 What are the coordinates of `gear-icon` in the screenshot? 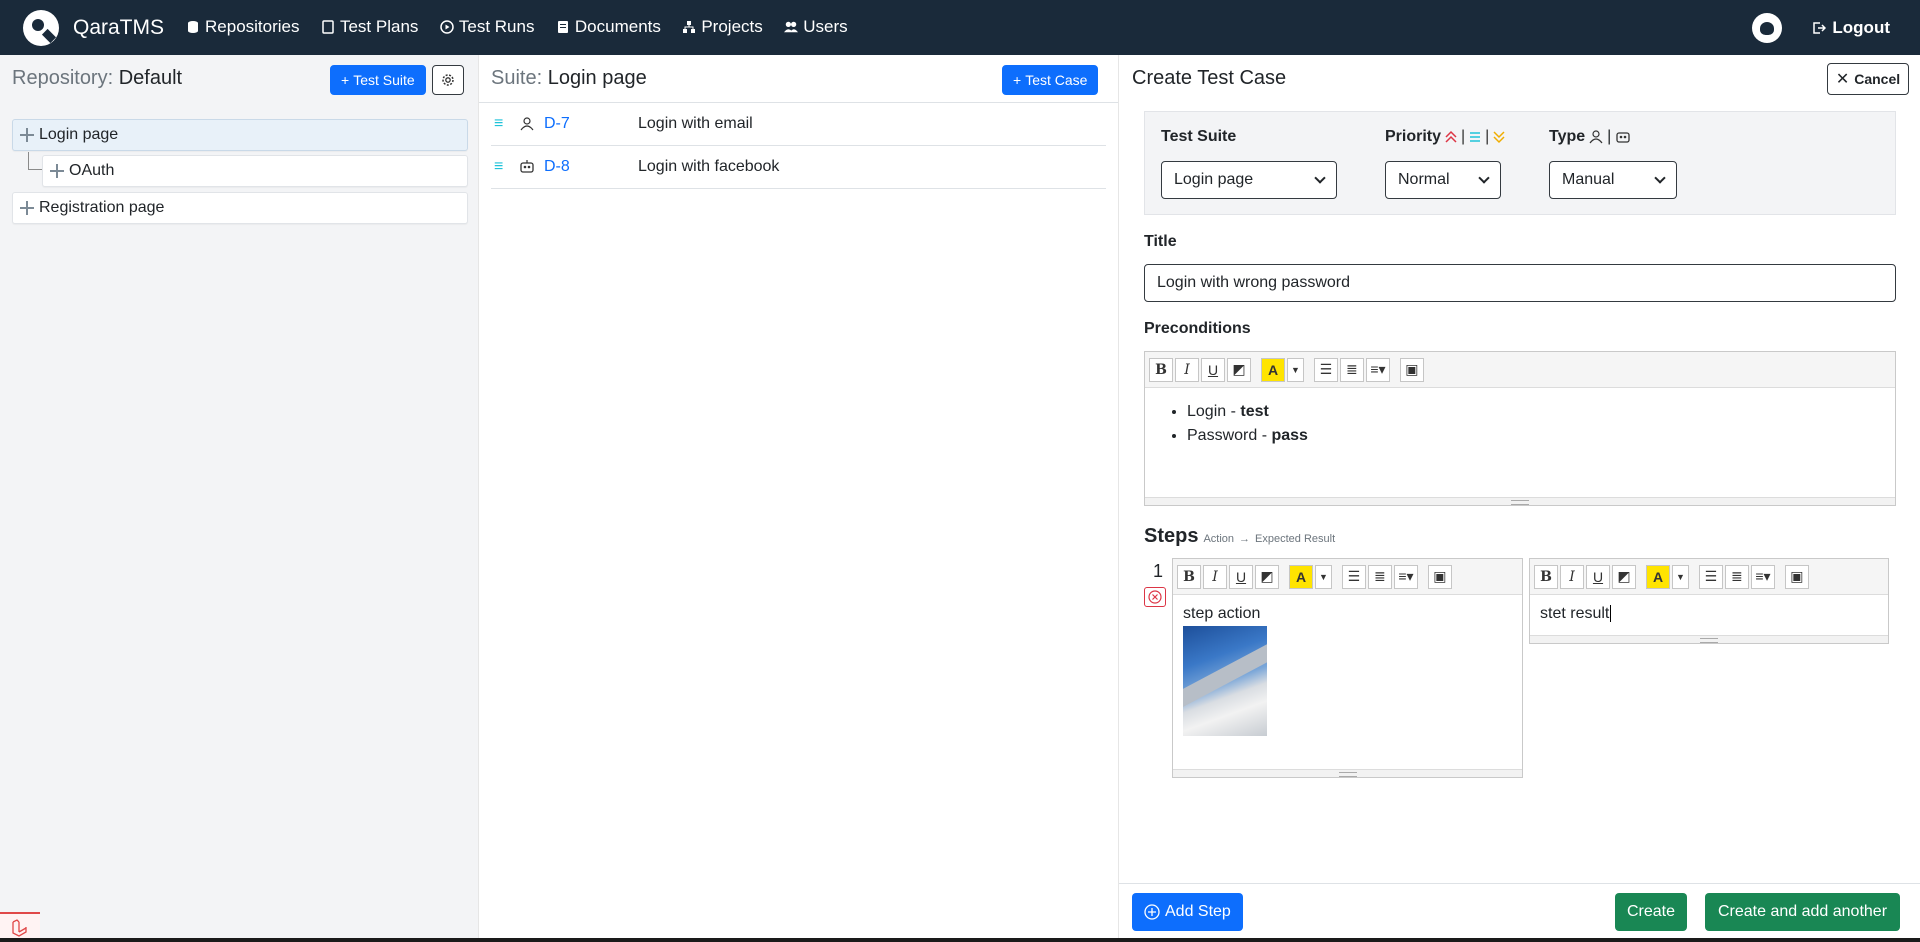 It's located at (448, 80).